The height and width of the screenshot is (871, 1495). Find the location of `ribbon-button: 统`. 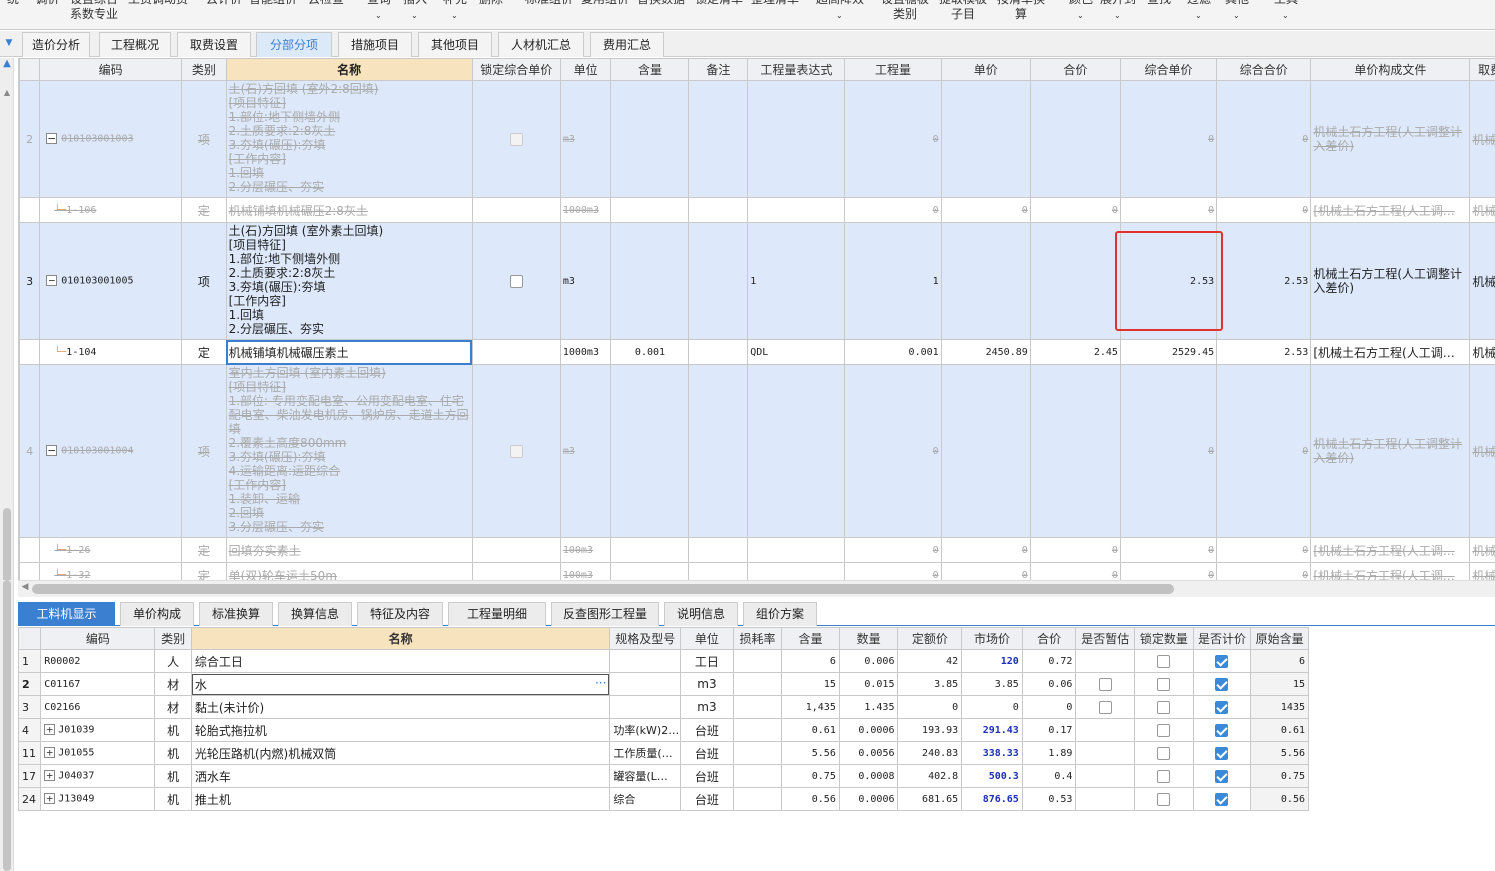

ribbon-button: 统 is located at coordinates (13, 3).